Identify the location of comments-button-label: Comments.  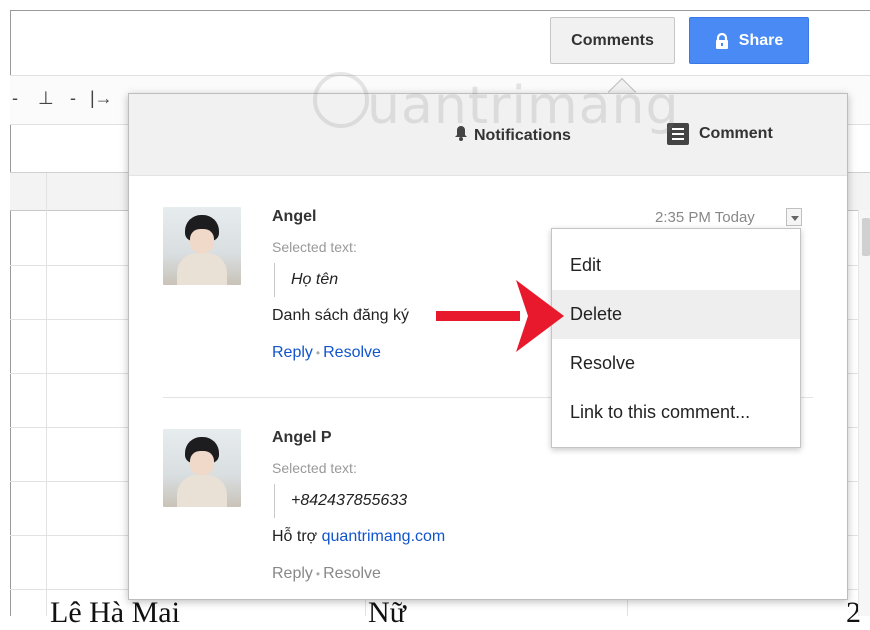
(612, 40).